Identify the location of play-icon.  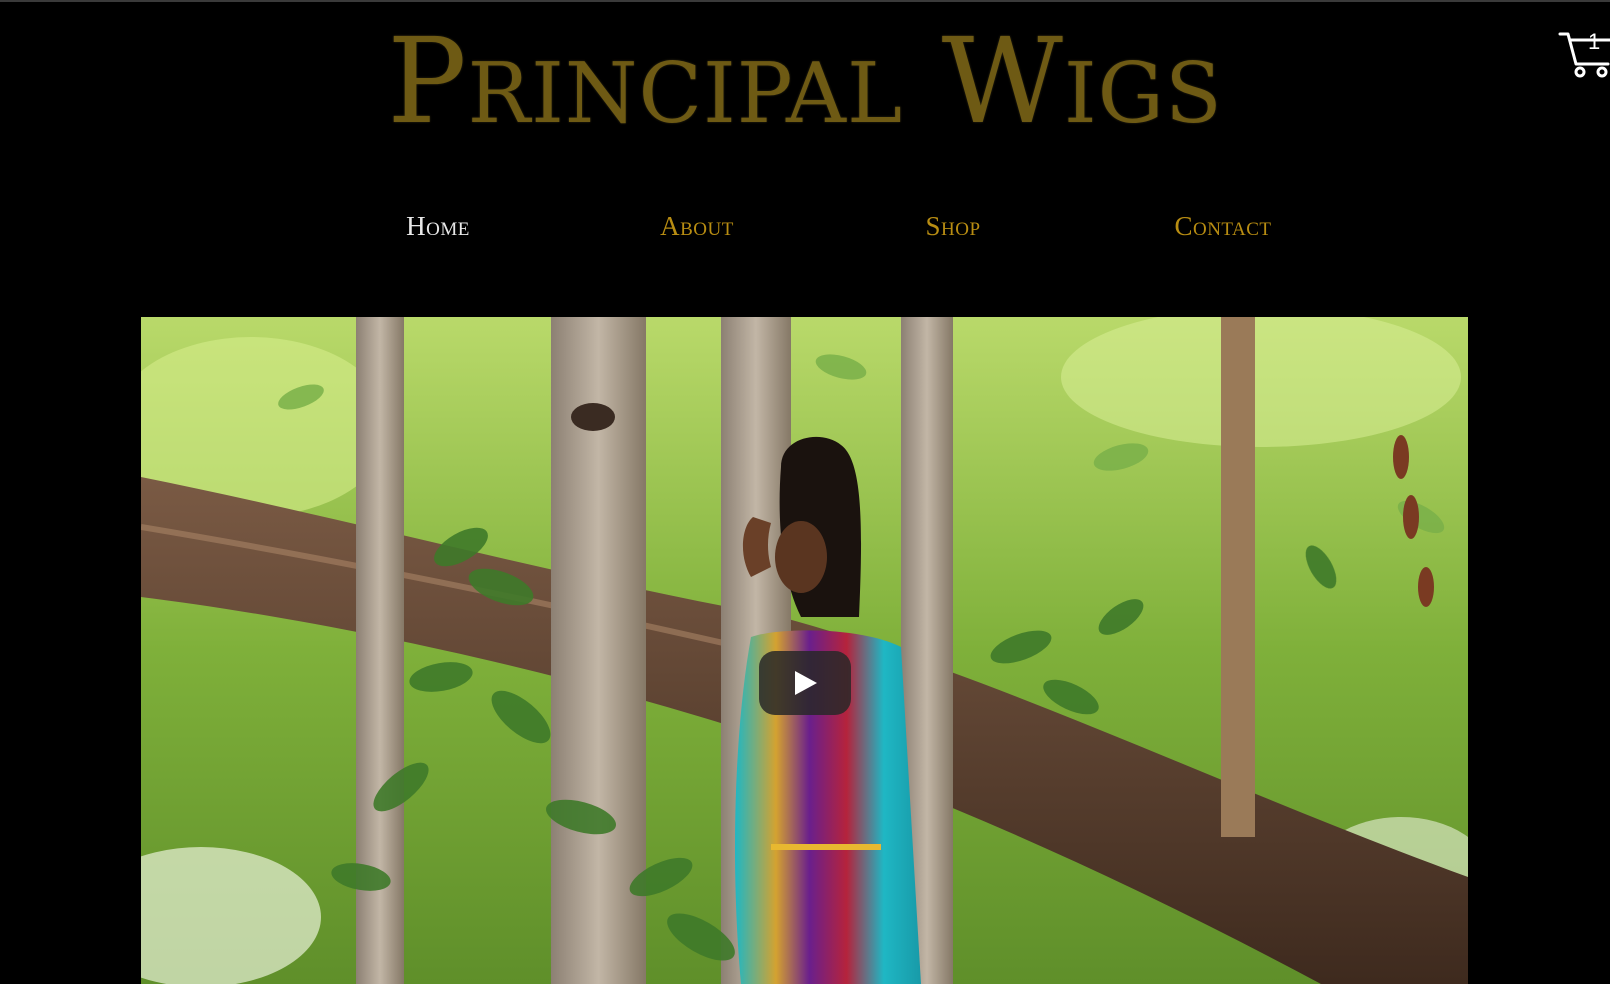
(806, 683).